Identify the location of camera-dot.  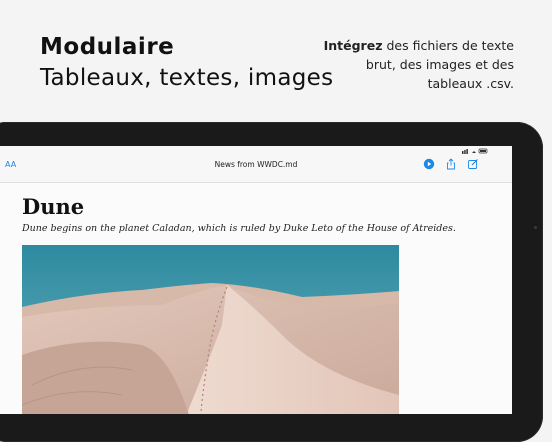
(535, 227).